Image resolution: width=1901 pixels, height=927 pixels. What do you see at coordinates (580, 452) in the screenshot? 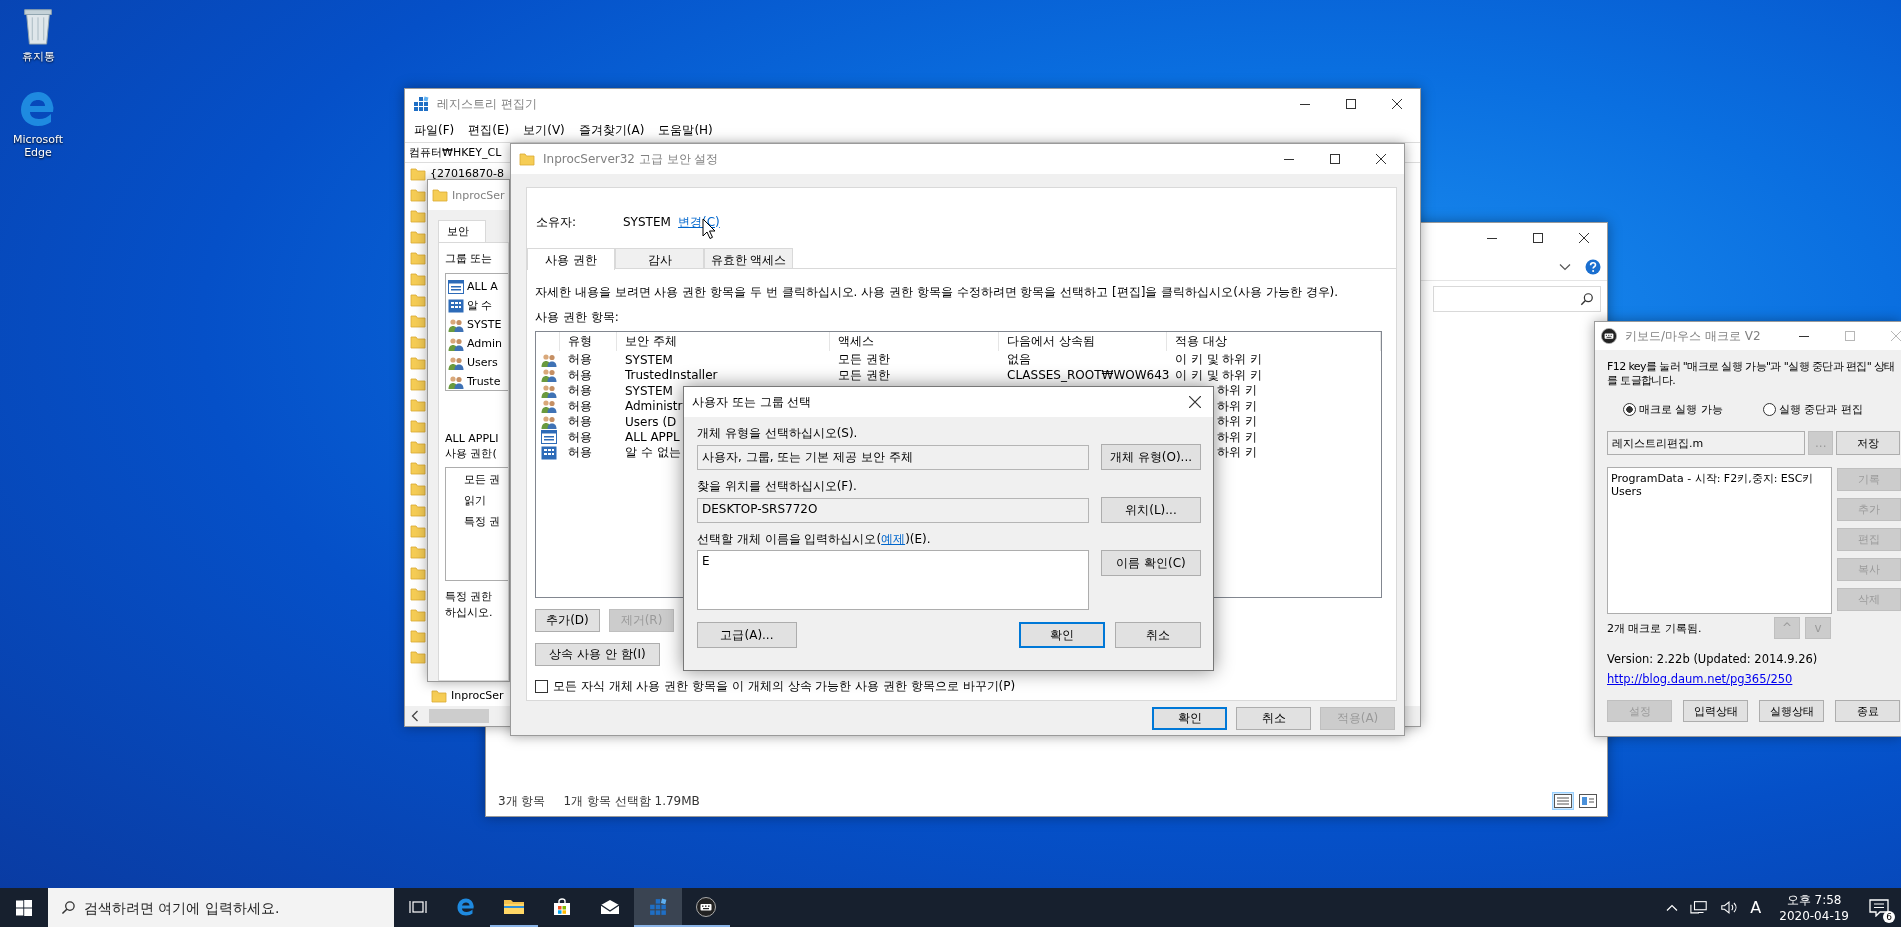
I see `table-cell: 허용` at bounding box center [580, 452].